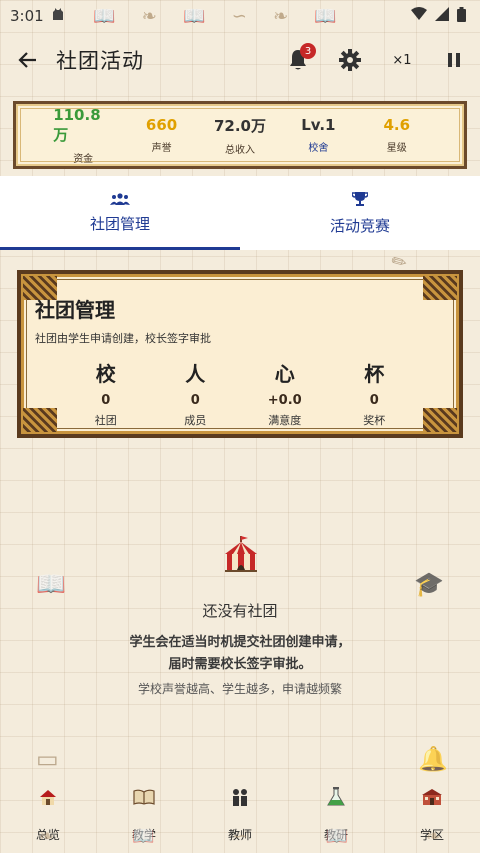  I want to click on empty-state-description: 学生会在适当时机提交社团创建申请， 届时需要校长签字审批。, so click(240, 654).